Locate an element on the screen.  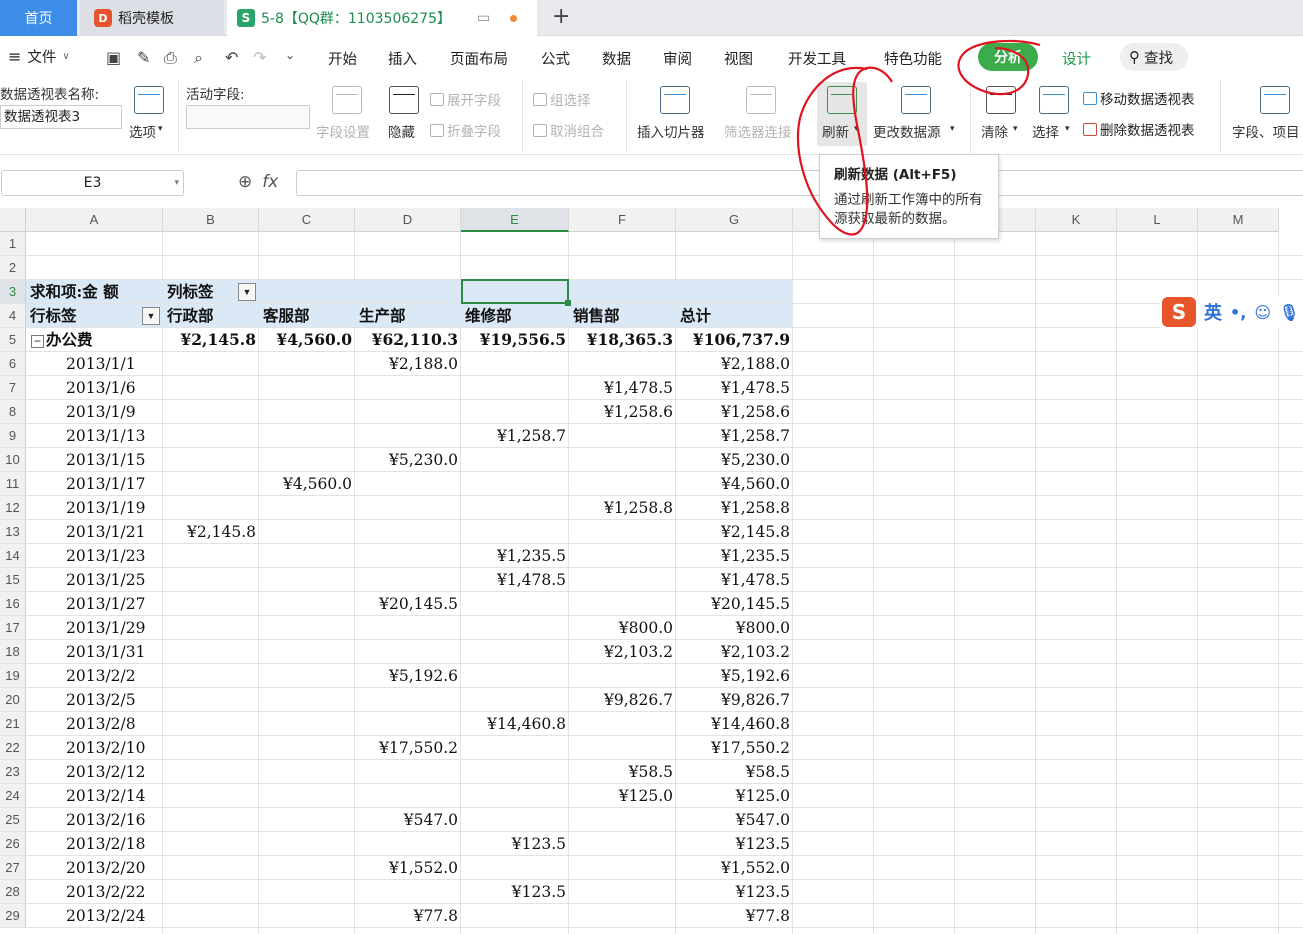
row-header-26: 26 is located at coordinates (13, 844).